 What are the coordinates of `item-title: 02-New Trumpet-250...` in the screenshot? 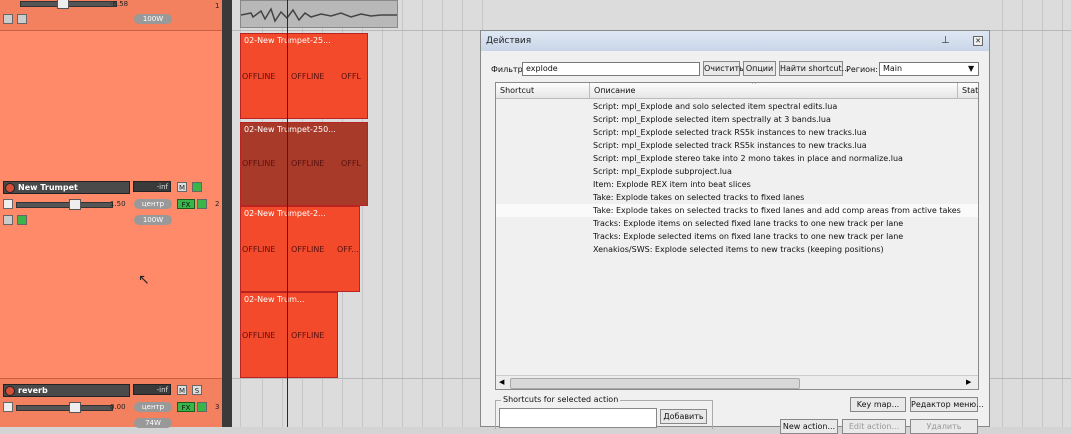 It's located at (290, 129).